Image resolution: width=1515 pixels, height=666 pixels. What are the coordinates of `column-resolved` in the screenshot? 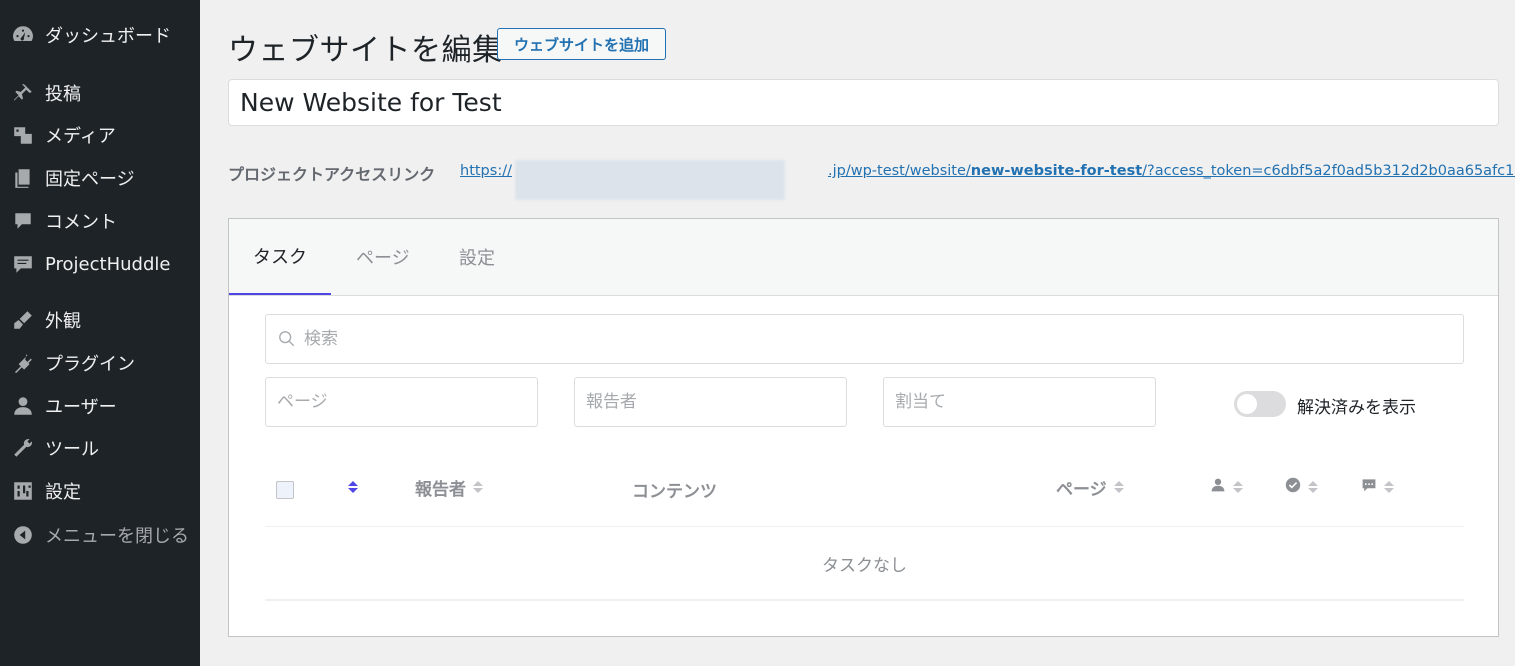 It's located at (1302, 487).